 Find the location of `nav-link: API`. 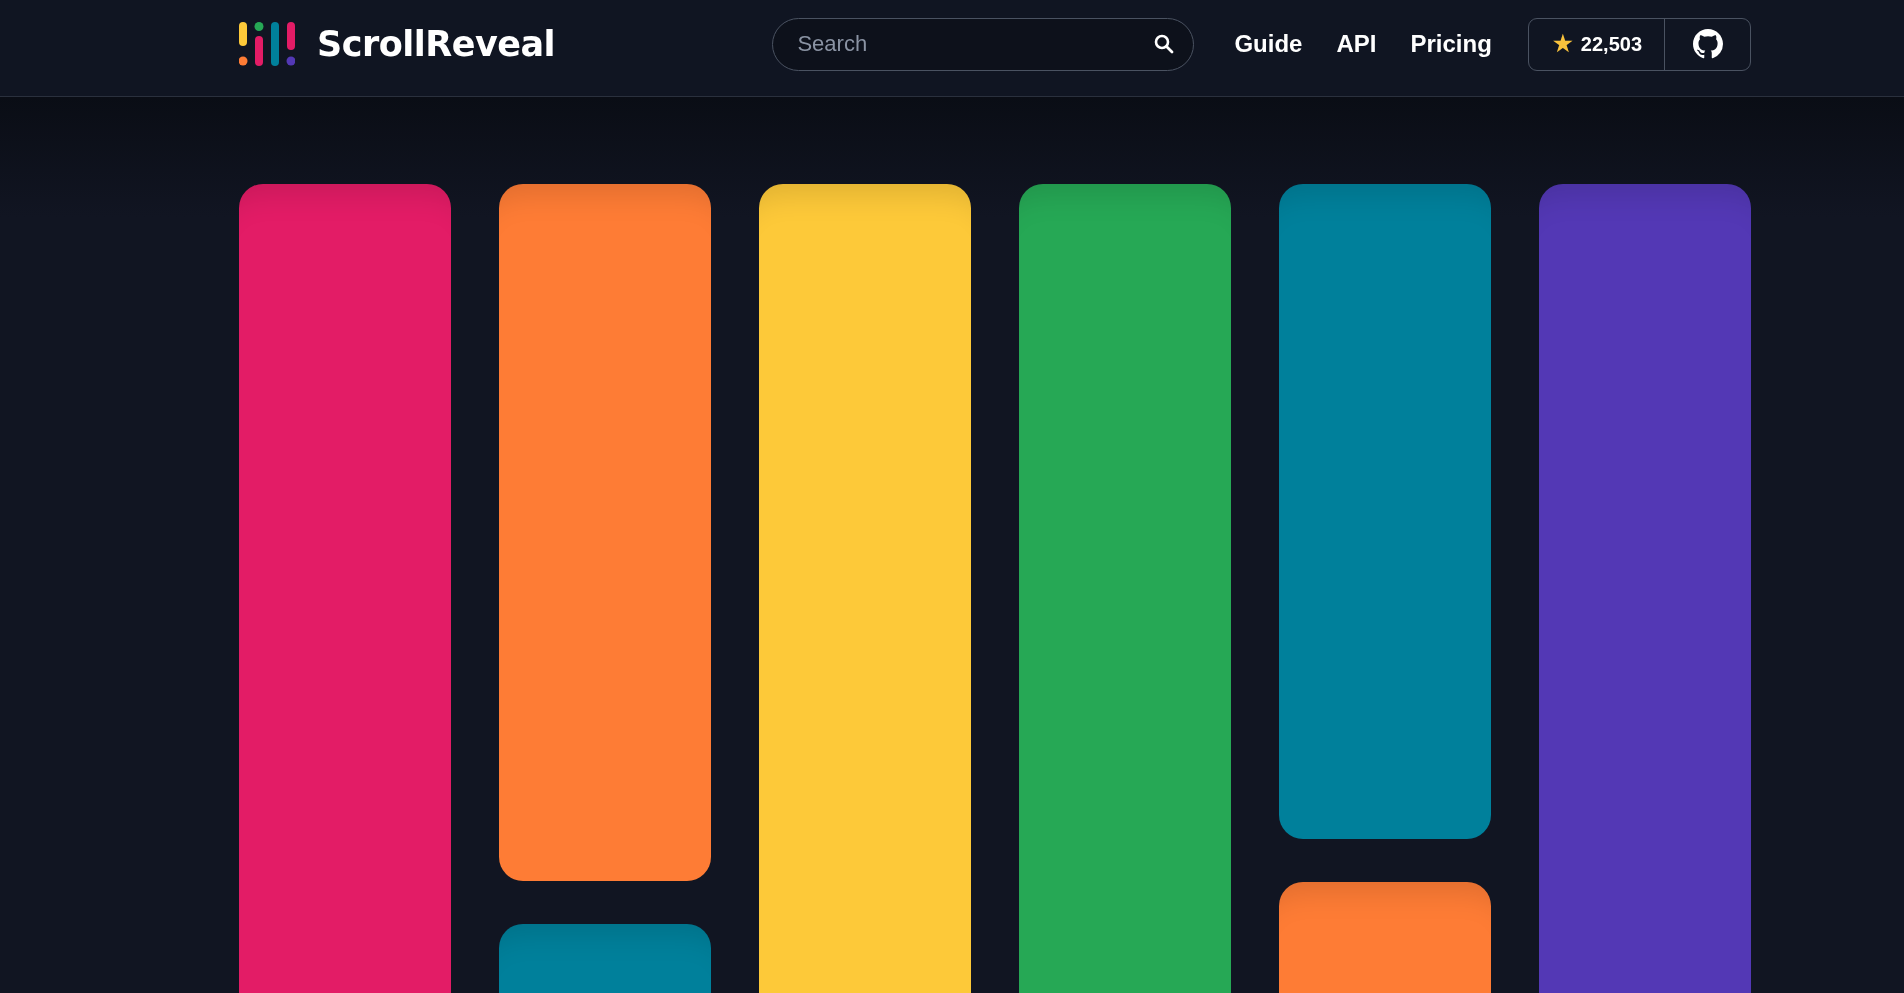

nav-link: API is located at coordinates (1356, 44).